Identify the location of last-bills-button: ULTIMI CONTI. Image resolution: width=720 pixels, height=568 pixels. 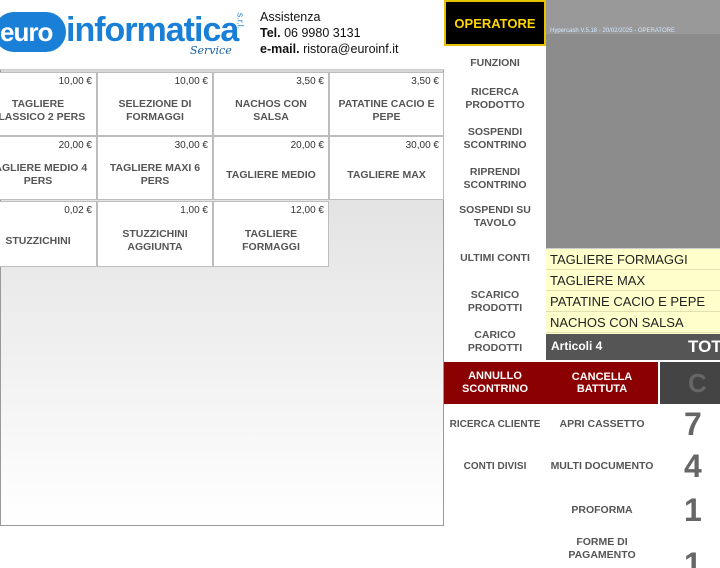
(495, 258).